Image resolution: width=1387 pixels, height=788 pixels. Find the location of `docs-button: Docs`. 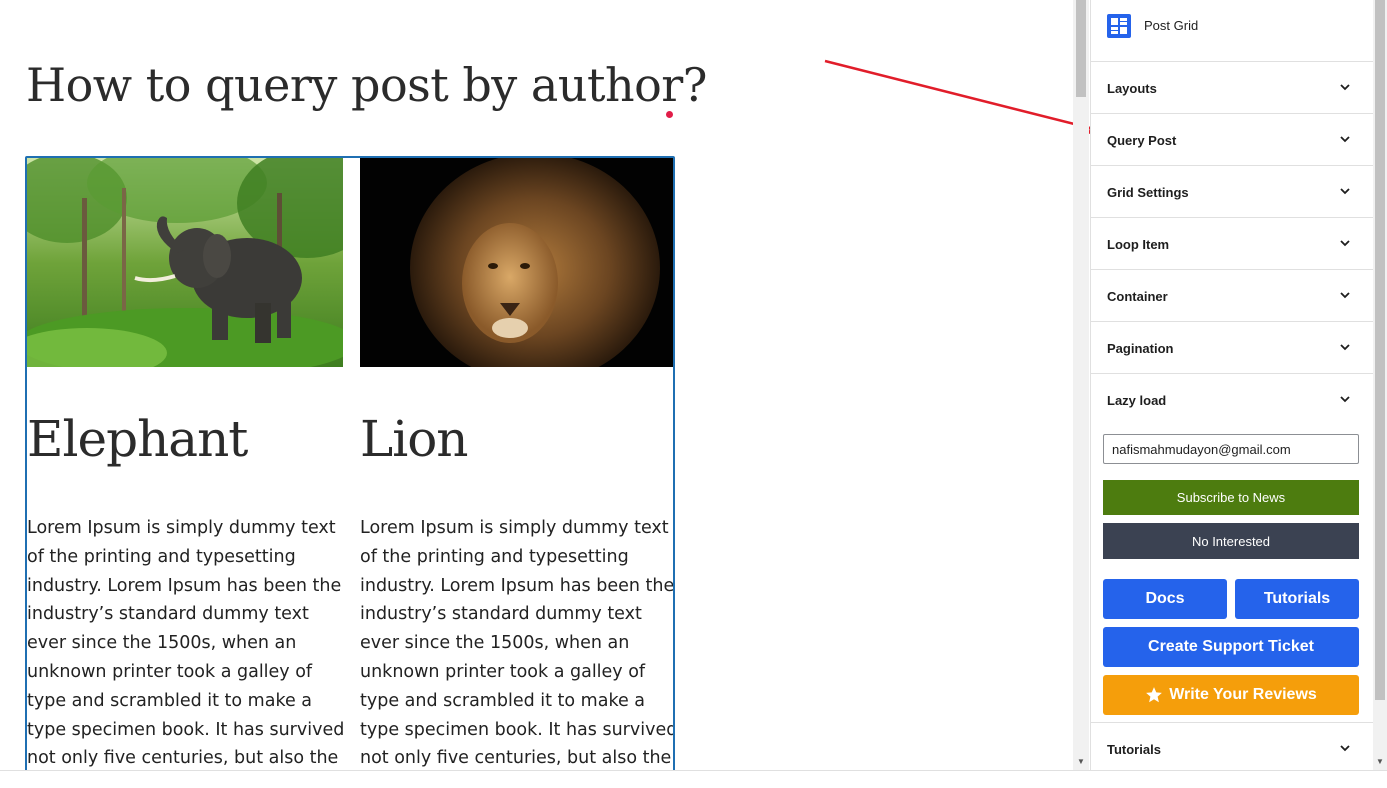

docs-button: Docs is located at coordinates (1165, 599).